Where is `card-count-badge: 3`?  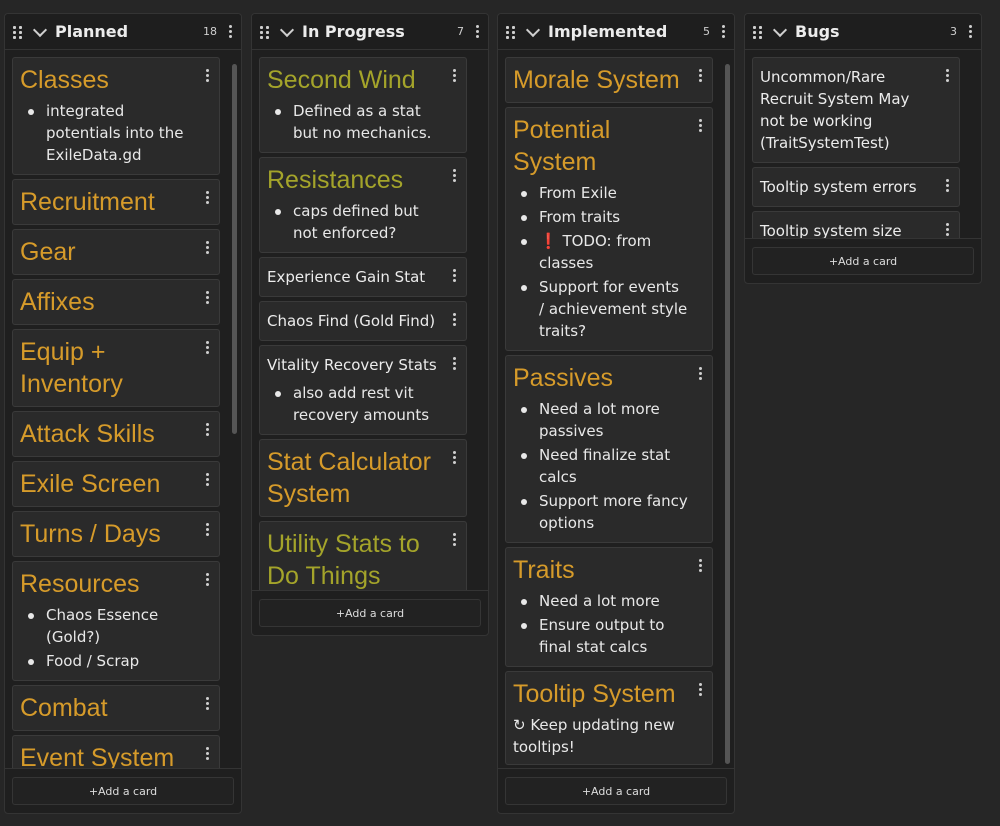 card-count-badge: 3 is located at coordinates (953, 31).